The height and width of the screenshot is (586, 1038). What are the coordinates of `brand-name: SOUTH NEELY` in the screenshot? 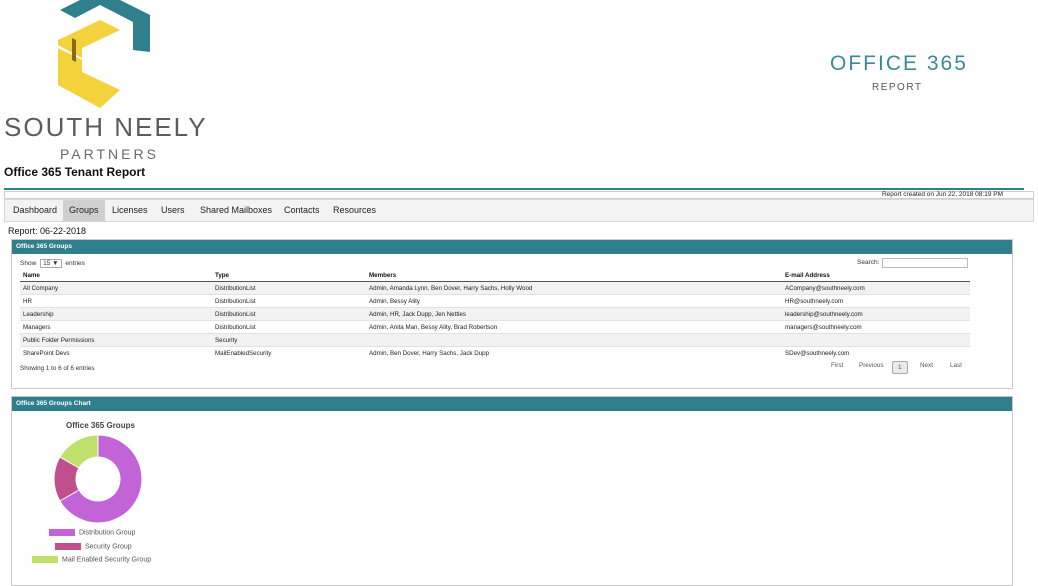 It's located at (106, 127).